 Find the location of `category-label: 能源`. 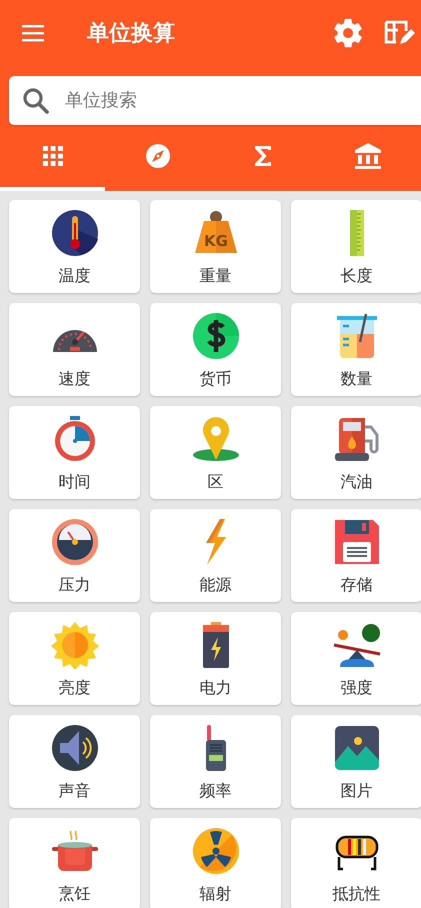

category-label: 能源 is located at coordinates (216, 585).